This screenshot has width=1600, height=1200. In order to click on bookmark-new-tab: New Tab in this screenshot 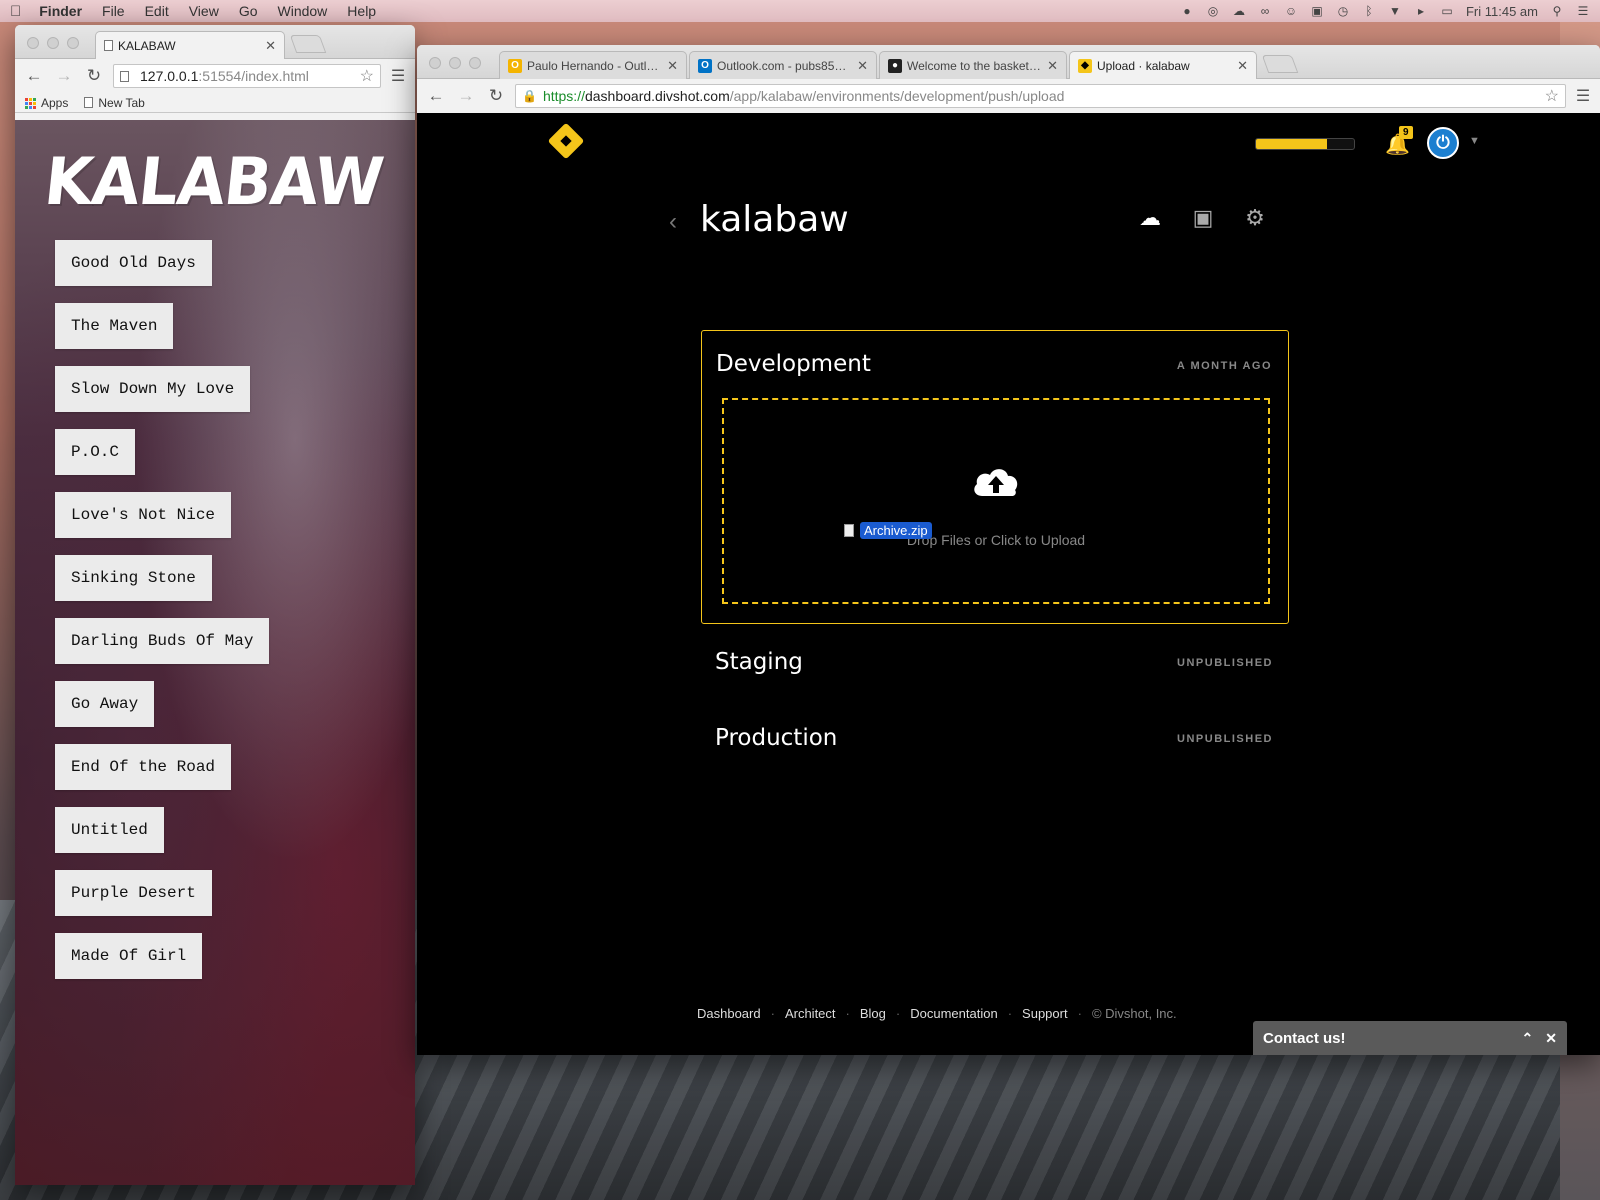, I will do `click(114, 103)`.